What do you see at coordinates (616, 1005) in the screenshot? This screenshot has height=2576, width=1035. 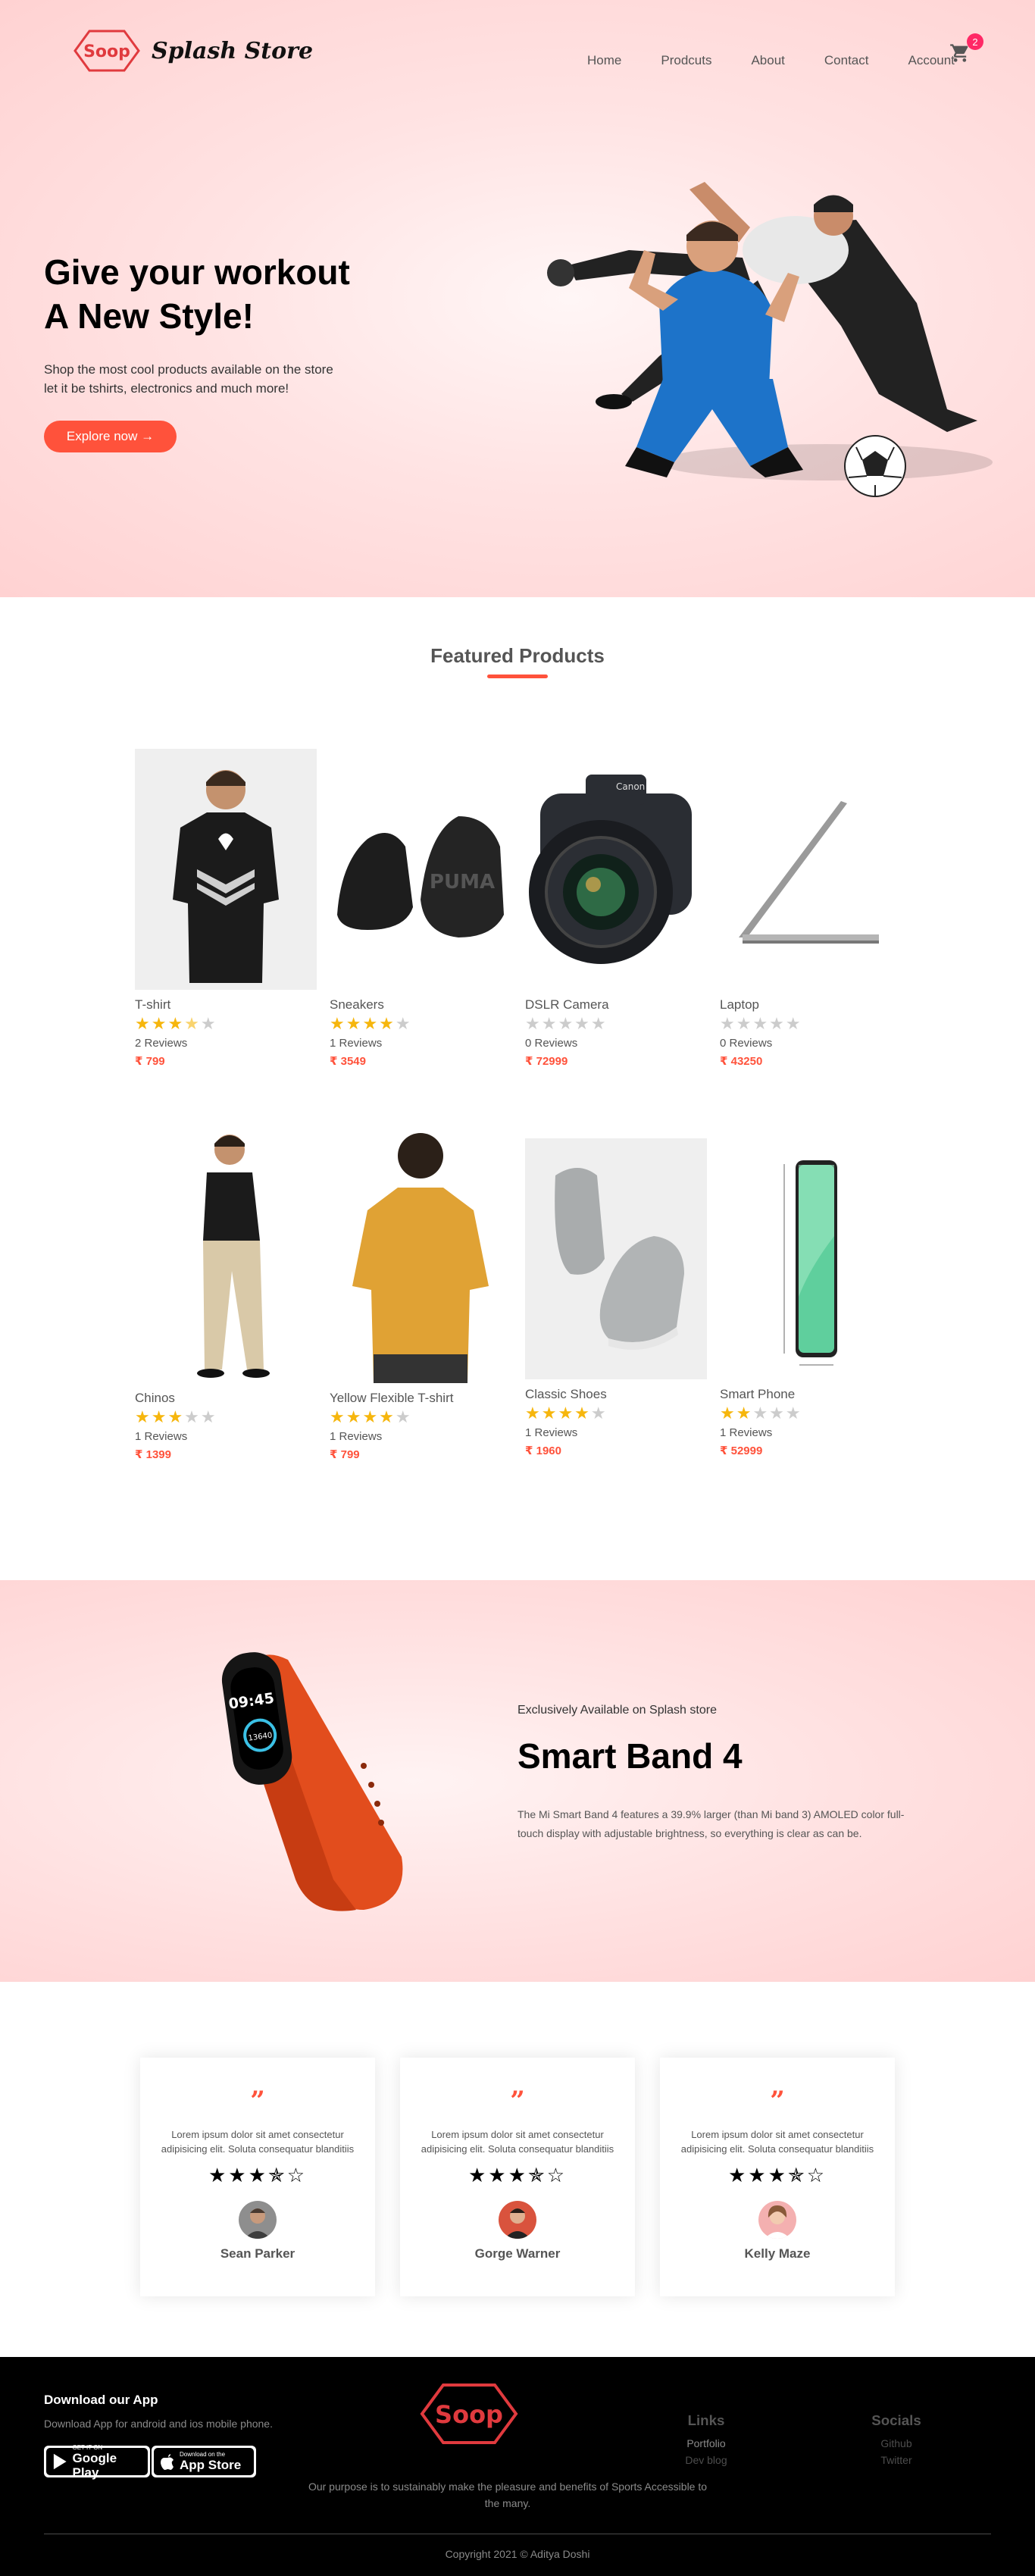 I see `product-name: DSLR Camera` at bounding box center [616, 1005].